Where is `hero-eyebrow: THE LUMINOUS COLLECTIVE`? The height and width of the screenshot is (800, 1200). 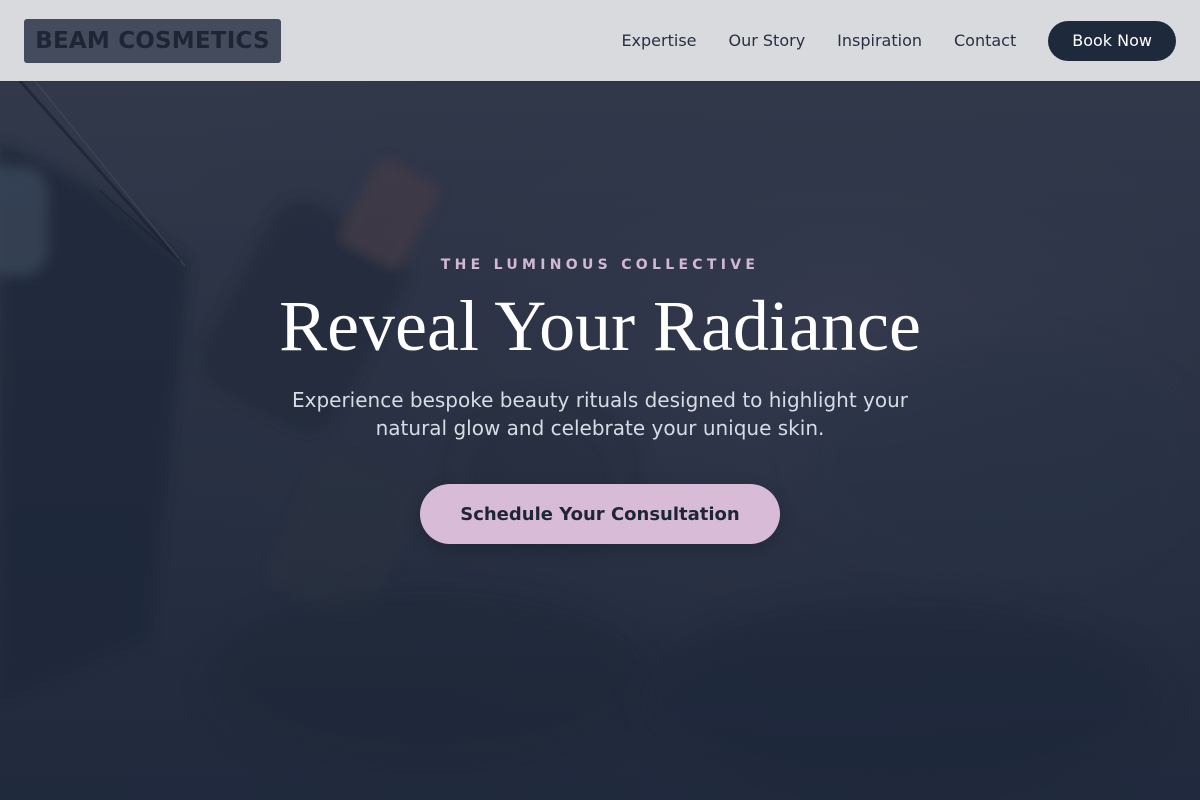 hero-eyebrow: THE LUMINOUS COLLECTIVE is located at coordinates (600, 265).